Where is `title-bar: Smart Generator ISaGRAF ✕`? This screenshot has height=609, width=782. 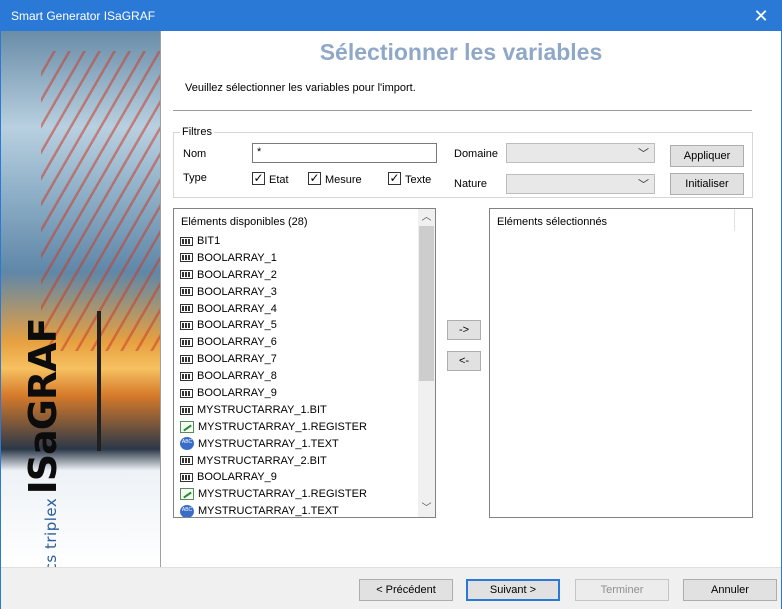 title-bar: Smart Generator ISaGRAF ✕ is located at coordinates (391, 16).